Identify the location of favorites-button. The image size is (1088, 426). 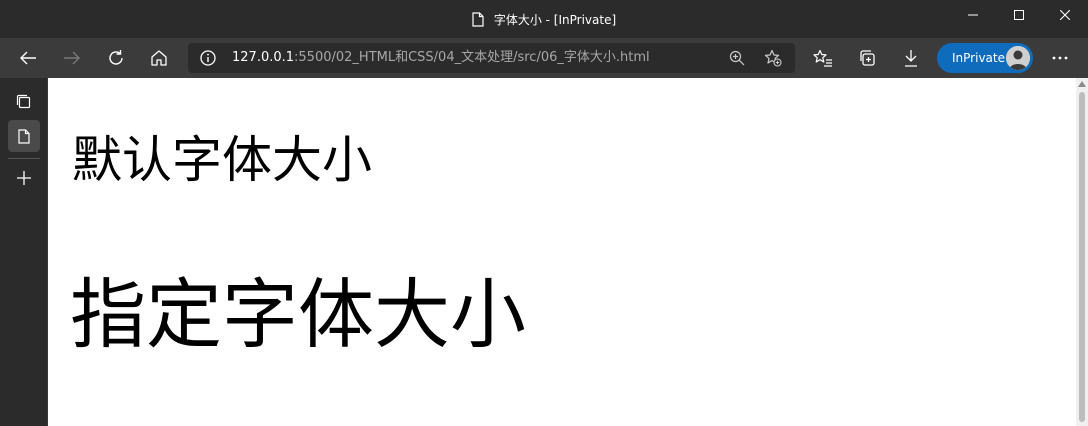
(823, 58).